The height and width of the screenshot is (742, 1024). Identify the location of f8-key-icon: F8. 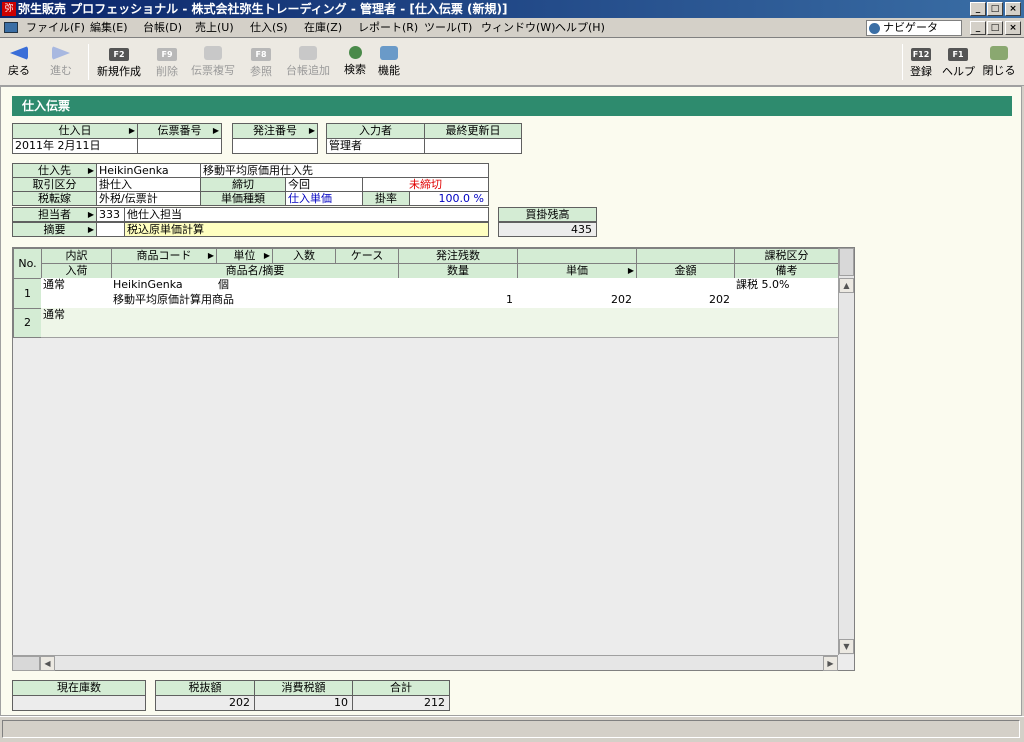
(261, 54).